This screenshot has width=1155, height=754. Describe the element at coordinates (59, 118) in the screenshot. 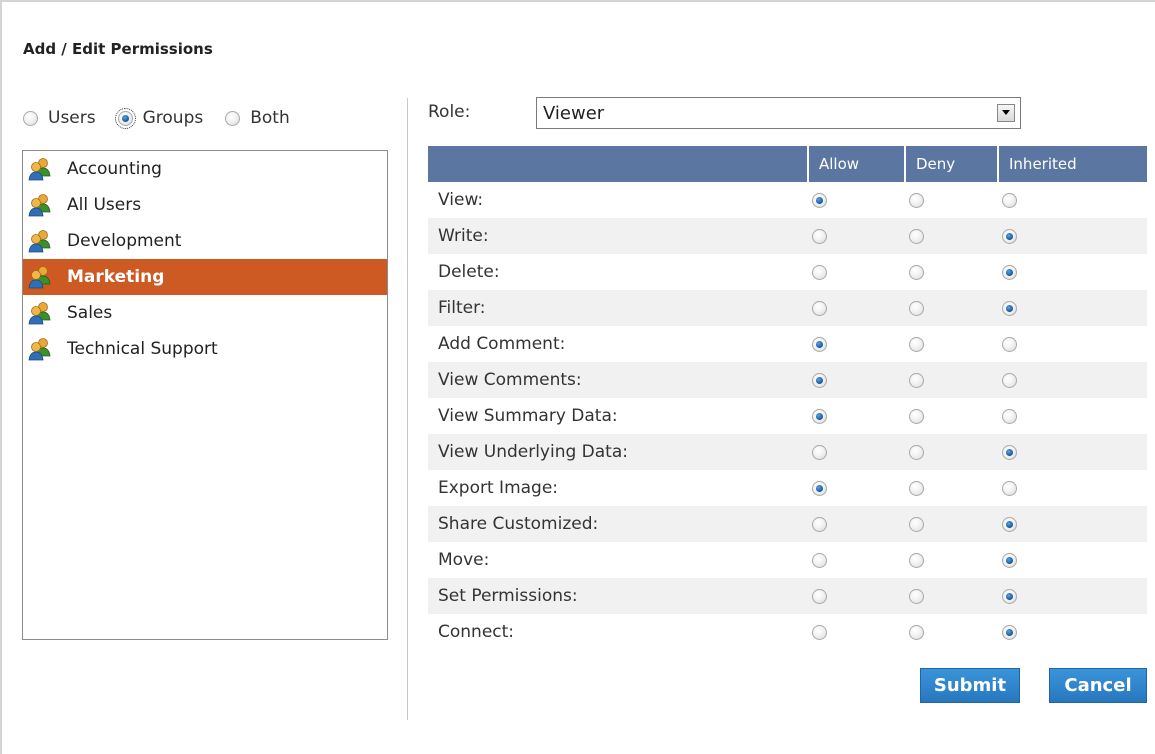

I see `member-type-users: Users` at that location.